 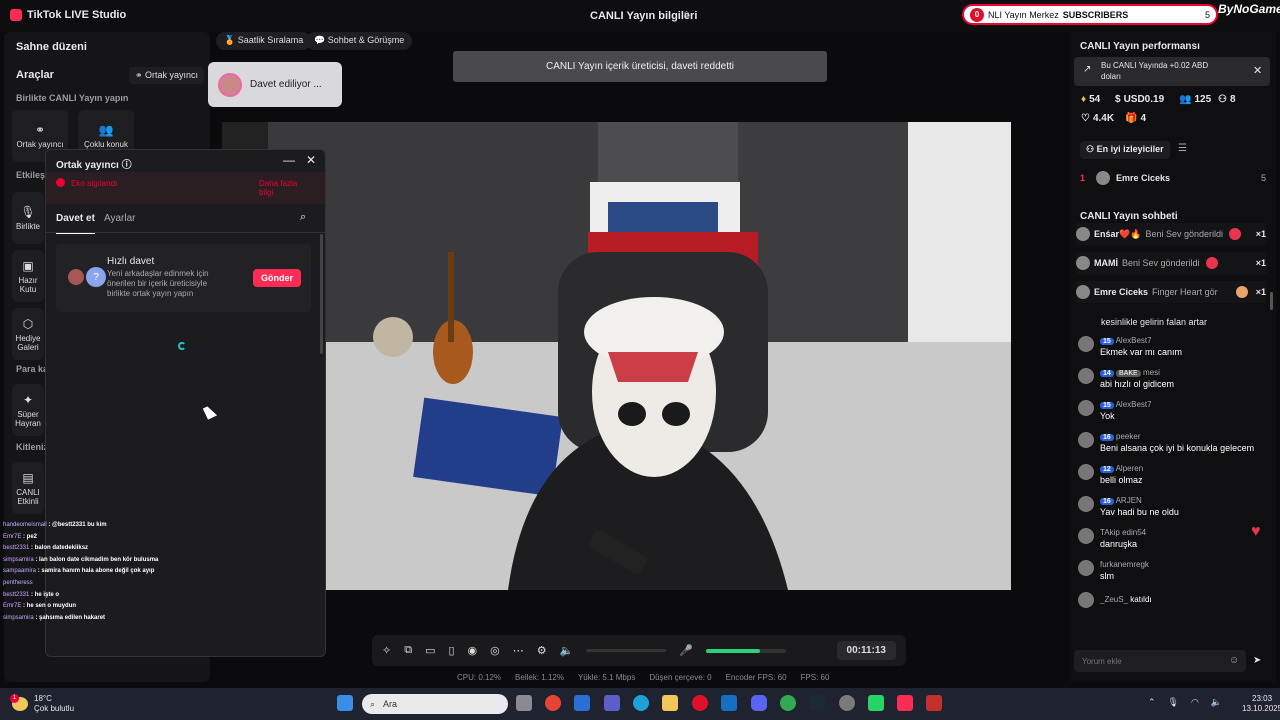 I want to click on video-app-icon, so click(x=934, y=703).